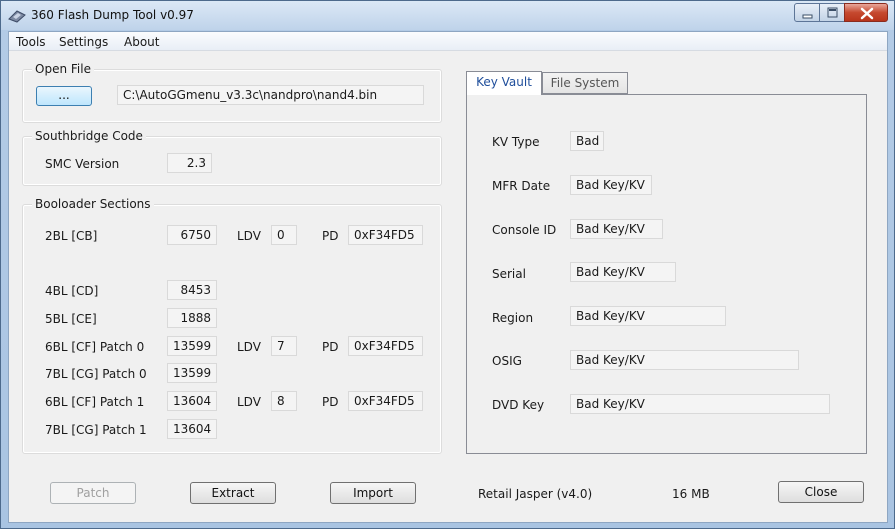 The width and height of the screenshot is (895, 529). I want to click on close-icon, so click(867, 13).